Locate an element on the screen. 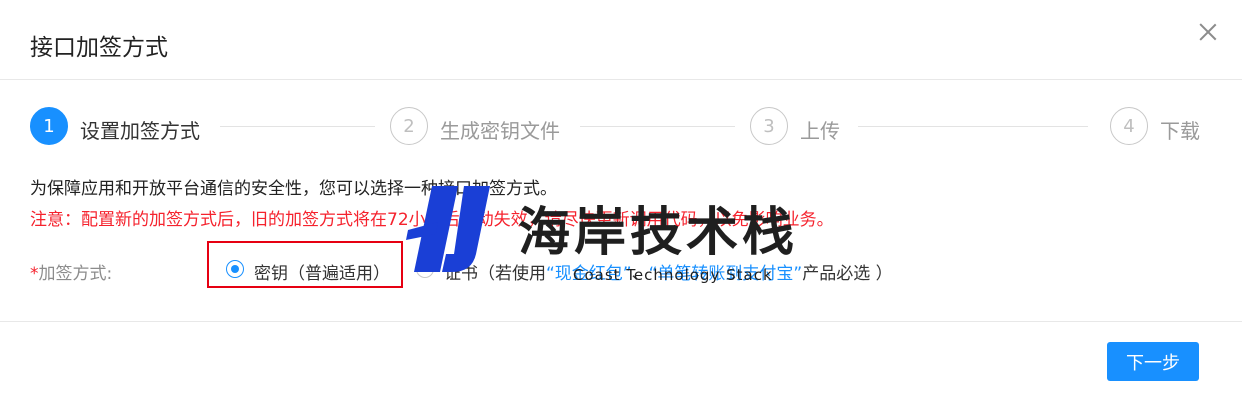 This screenshot has height=403, width=1242. step-4-circle: 4 is located at coordinates (1129, 126).